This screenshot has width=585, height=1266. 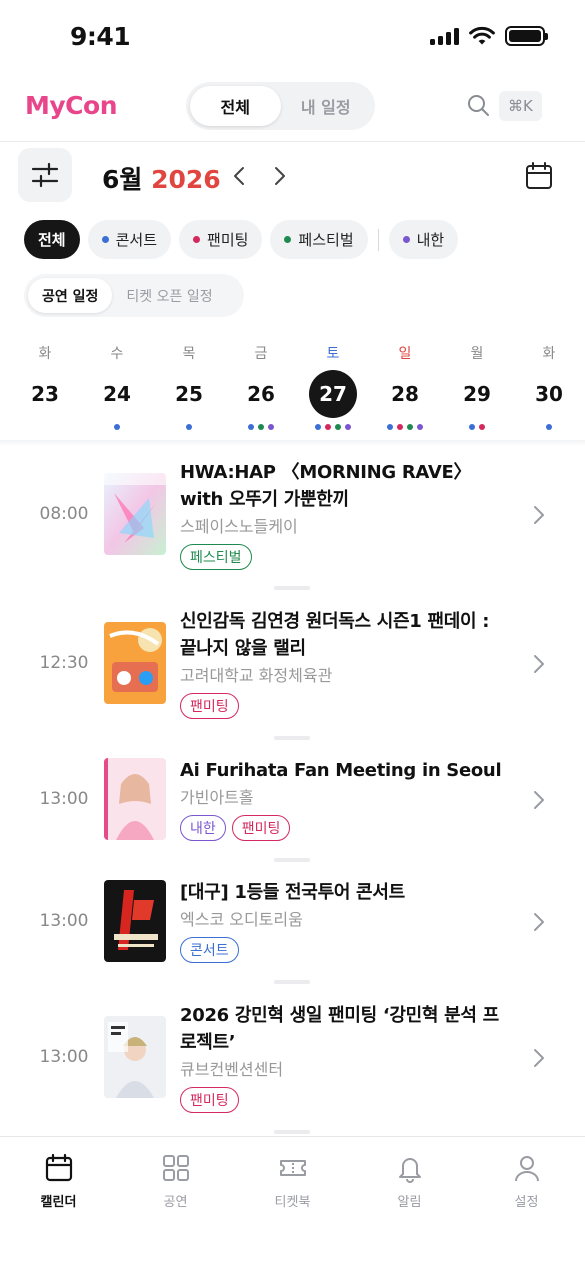 What do you see at coordinates (345, 828) in the screenshot?
I see `event-tags: 내한 팬미팅` at bounding box center [345, 828].